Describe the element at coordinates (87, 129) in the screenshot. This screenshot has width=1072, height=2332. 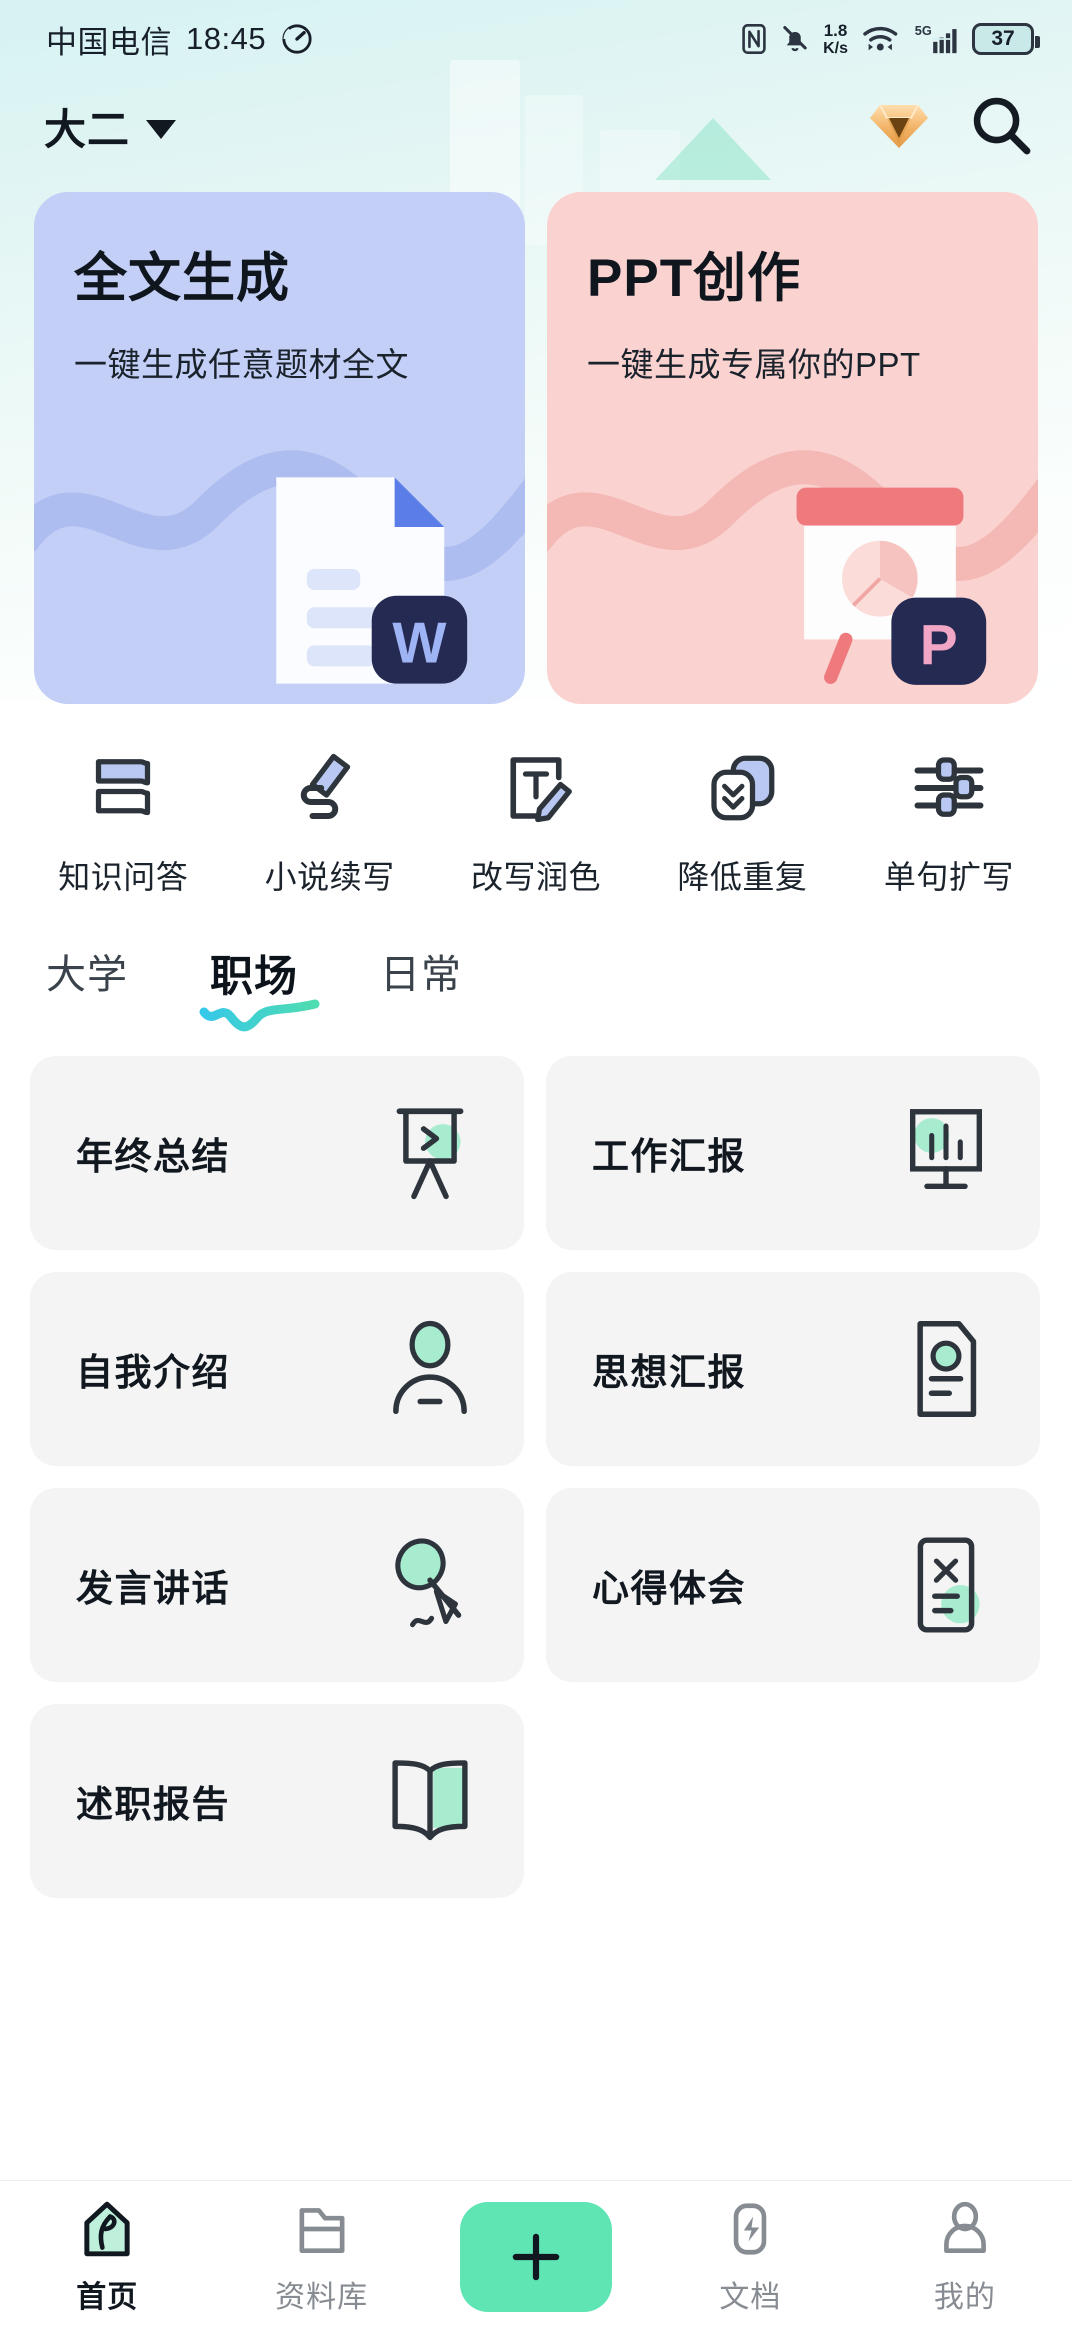
I see `grade-label: 大二` at that location.